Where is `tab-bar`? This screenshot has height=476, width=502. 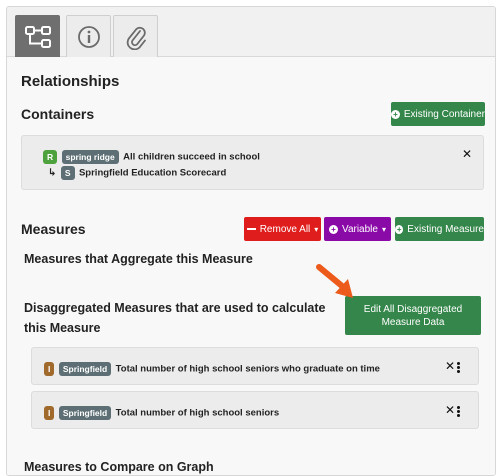
tab-bar is located at coordinates (251, 32).